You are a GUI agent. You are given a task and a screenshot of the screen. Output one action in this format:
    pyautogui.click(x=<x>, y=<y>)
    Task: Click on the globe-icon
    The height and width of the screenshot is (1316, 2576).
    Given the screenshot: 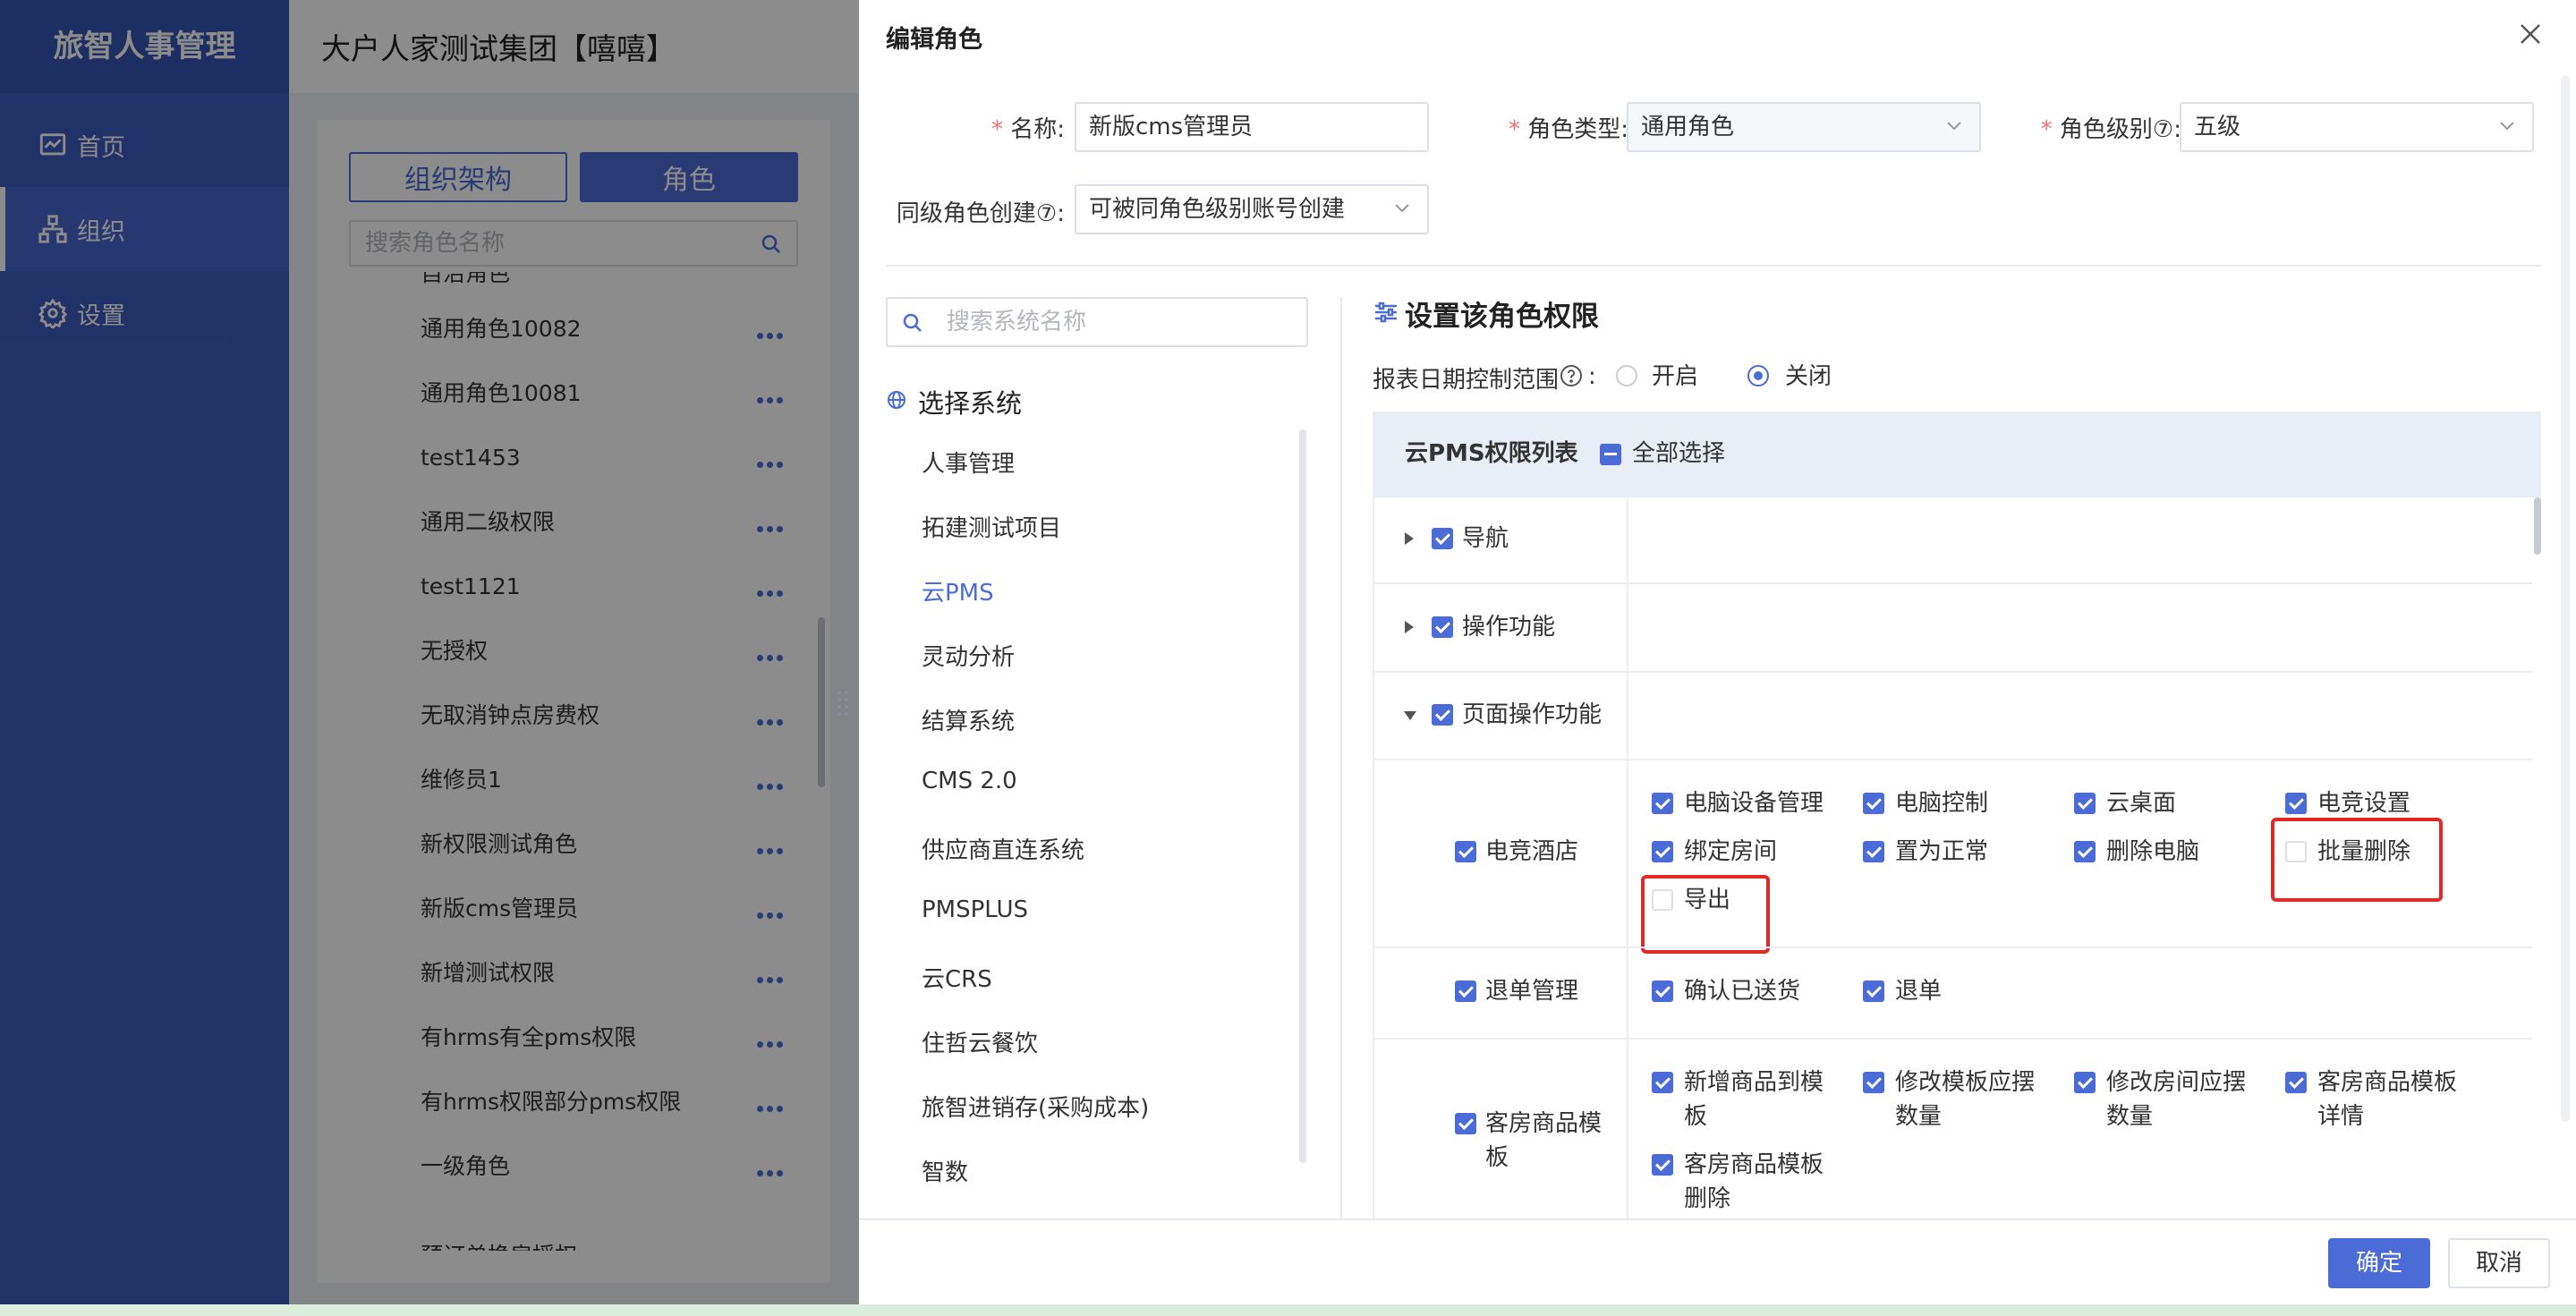 What is the action you would take?
    pyautogui.click(x=896, y=400)
    